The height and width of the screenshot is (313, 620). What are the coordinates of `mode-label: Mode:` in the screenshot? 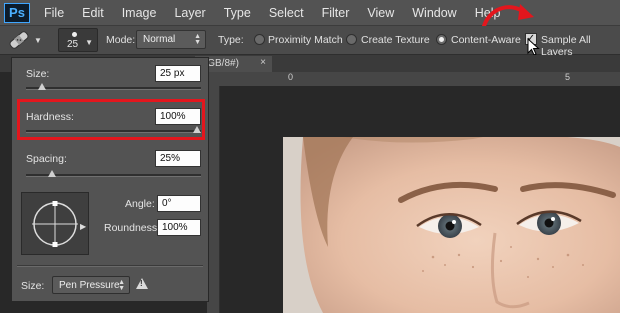 It's located at (121, 40).